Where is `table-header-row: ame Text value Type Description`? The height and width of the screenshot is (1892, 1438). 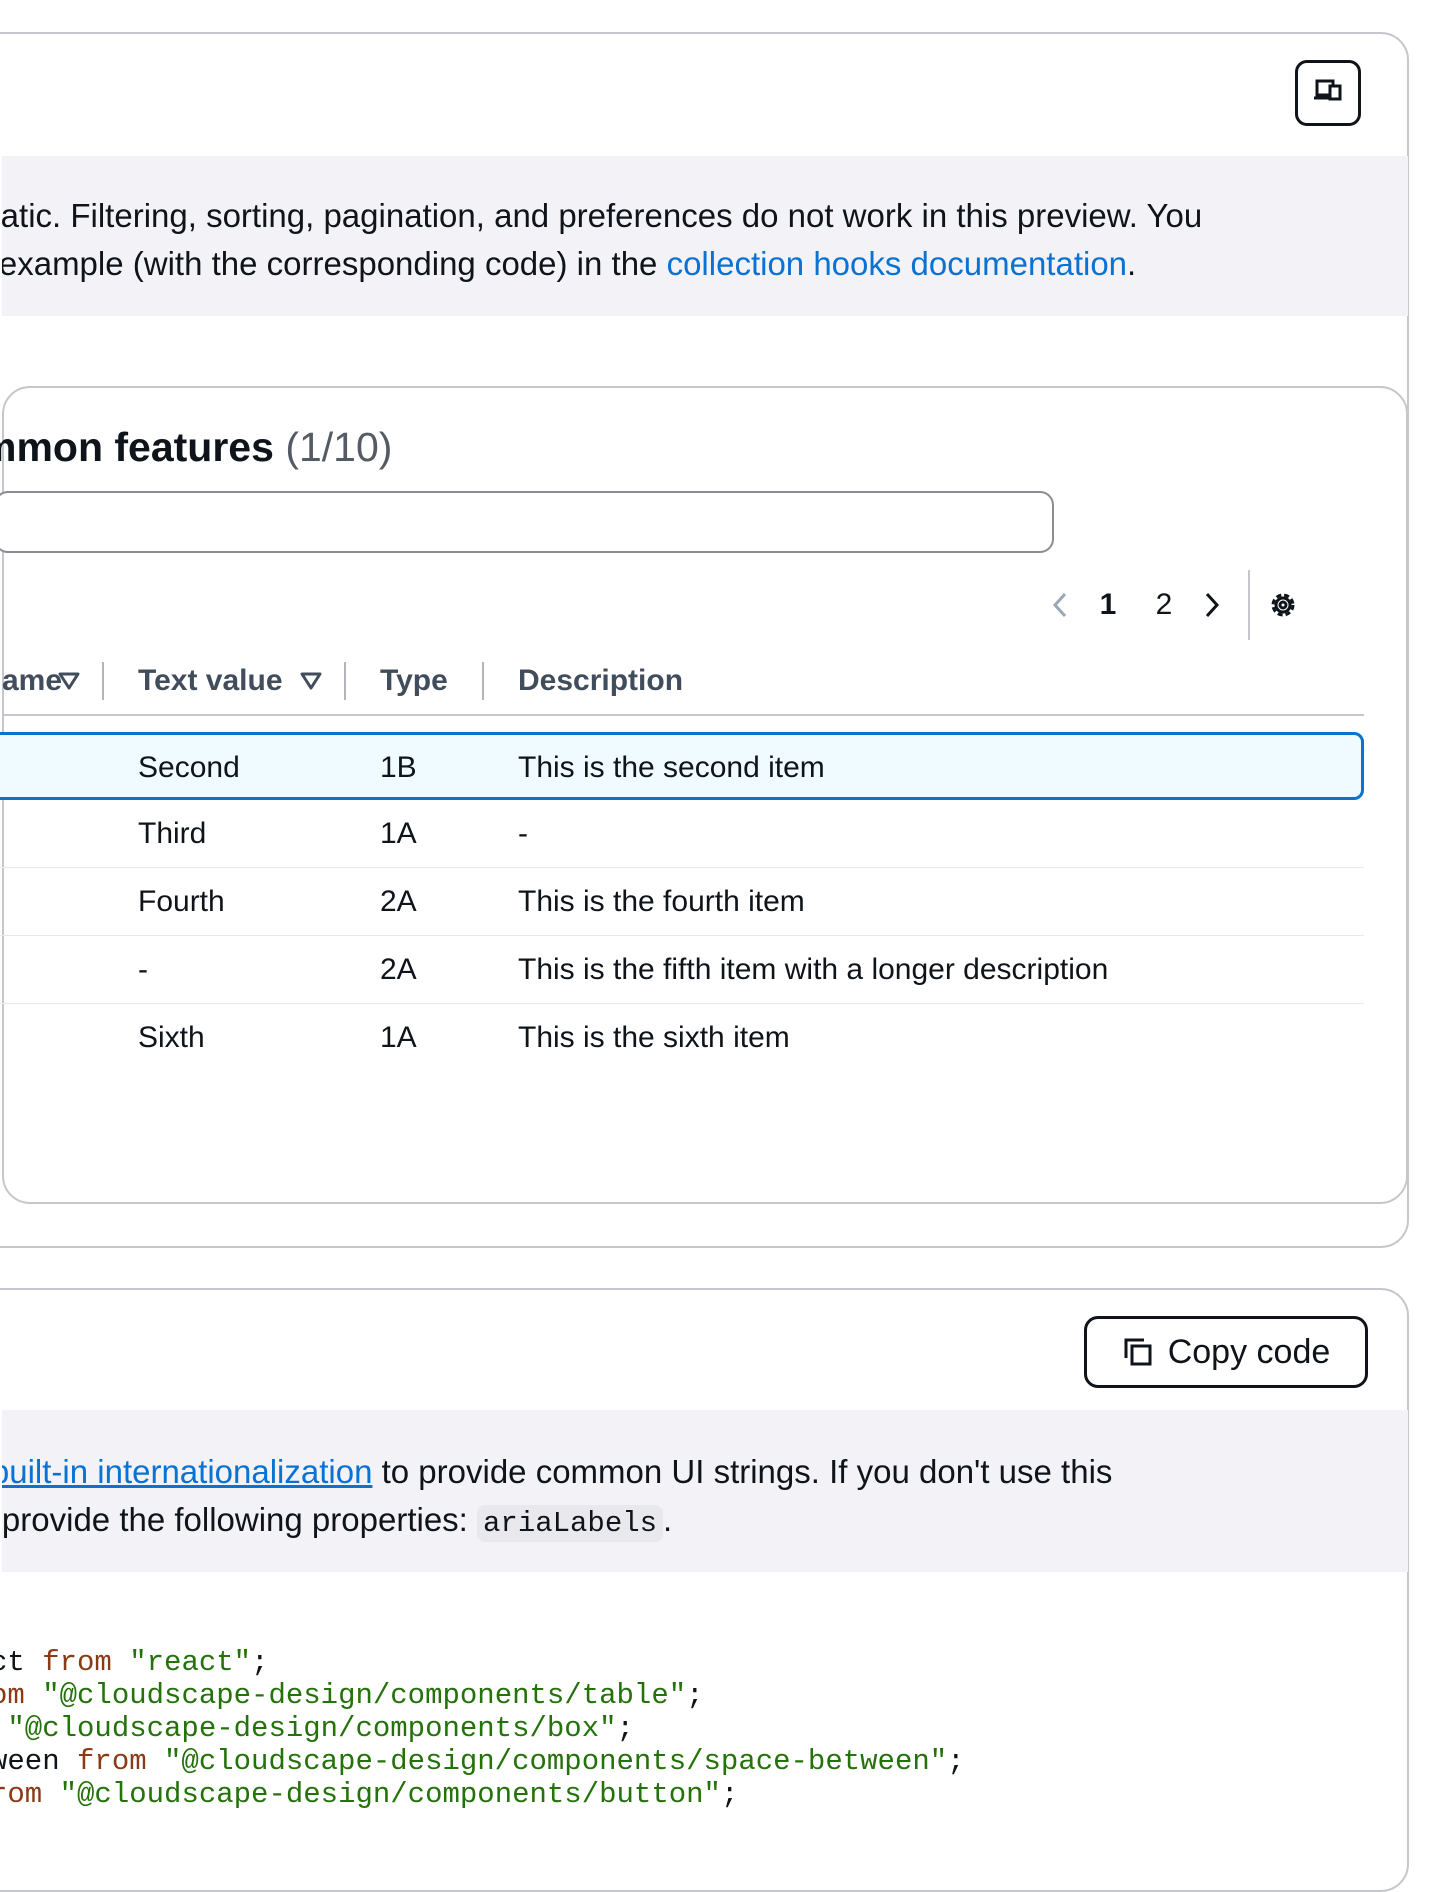
table-header-row: ame Text value Type Description is located at coordinates (683, 683).